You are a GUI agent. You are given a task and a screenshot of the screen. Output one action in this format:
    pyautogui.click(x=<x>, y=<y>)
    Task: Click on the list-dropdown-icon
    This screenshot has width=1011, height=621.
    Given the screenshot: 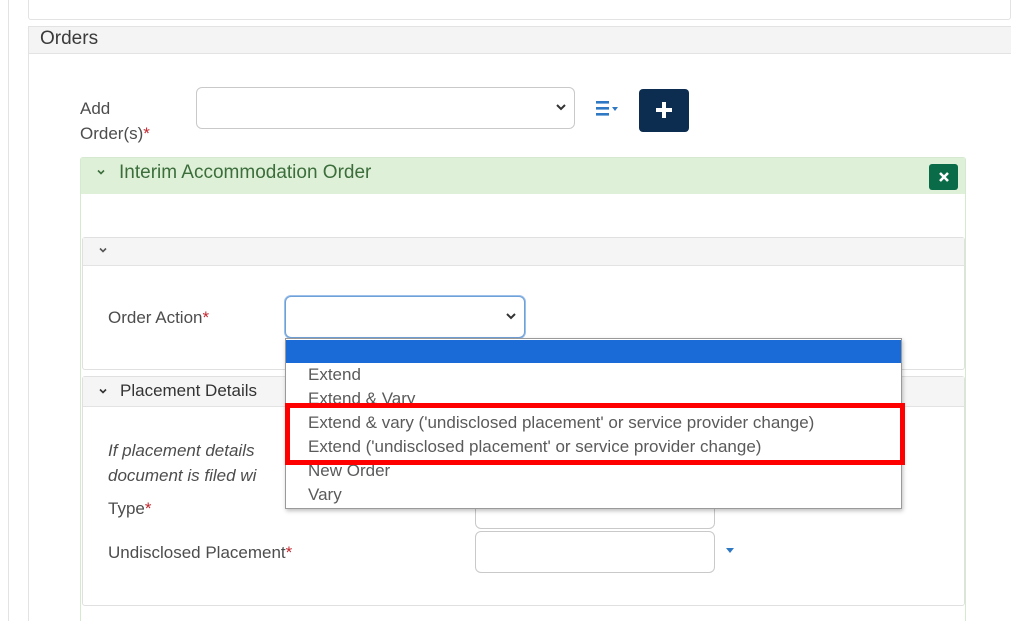 What is the action you would take?
    pyautogui.click(x=607, y=109)
    